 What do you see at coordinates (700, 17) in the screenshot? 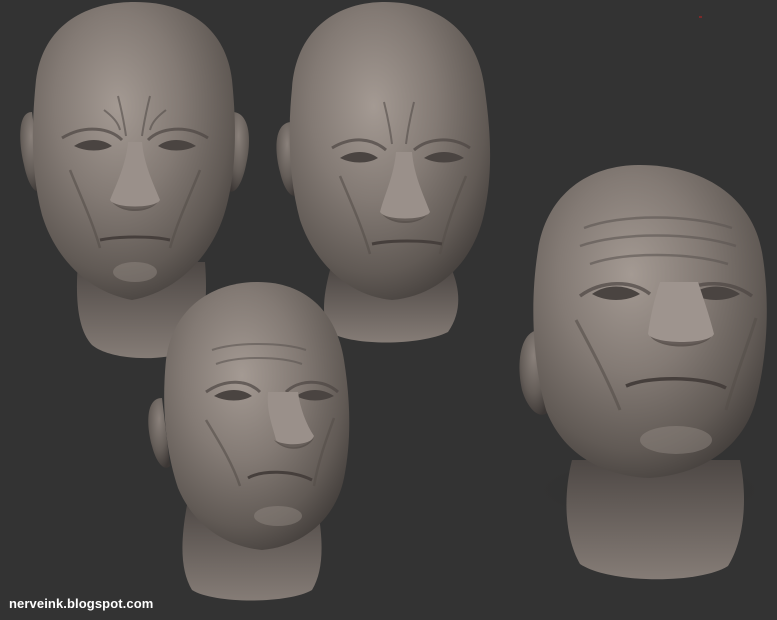
I see `red-pixel-marker` at bounding box center [700, 17].